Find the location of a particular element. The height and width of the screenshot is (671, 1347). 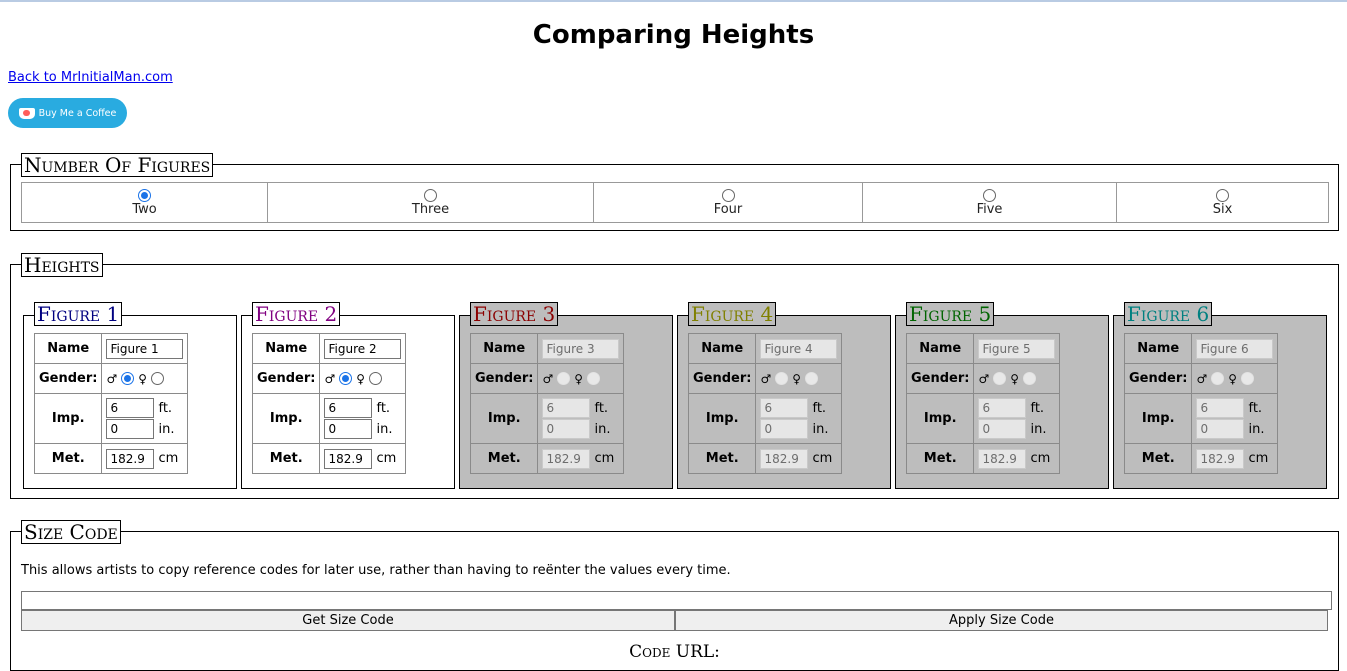

option-two: Two is located at coordinates (144, 202).